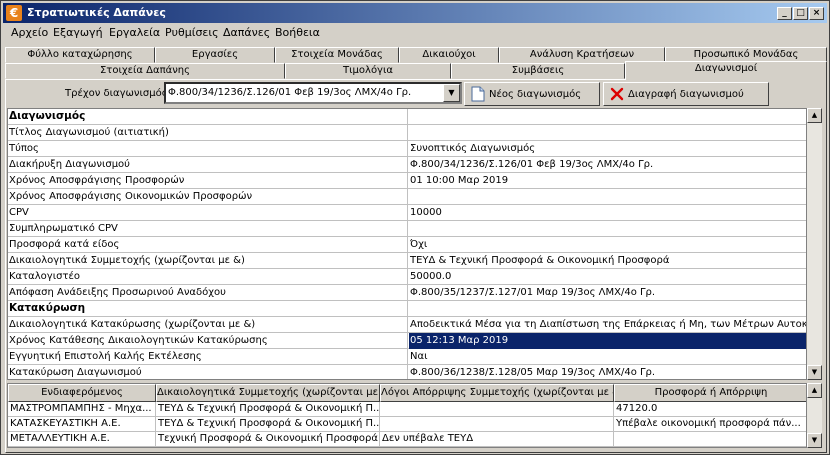 The width and height of the screenshot is (830, 455). I want to click on property-name: Απόφαση Ανάδειξης Προσωρινού Αναδόχου, so click(208, 293).